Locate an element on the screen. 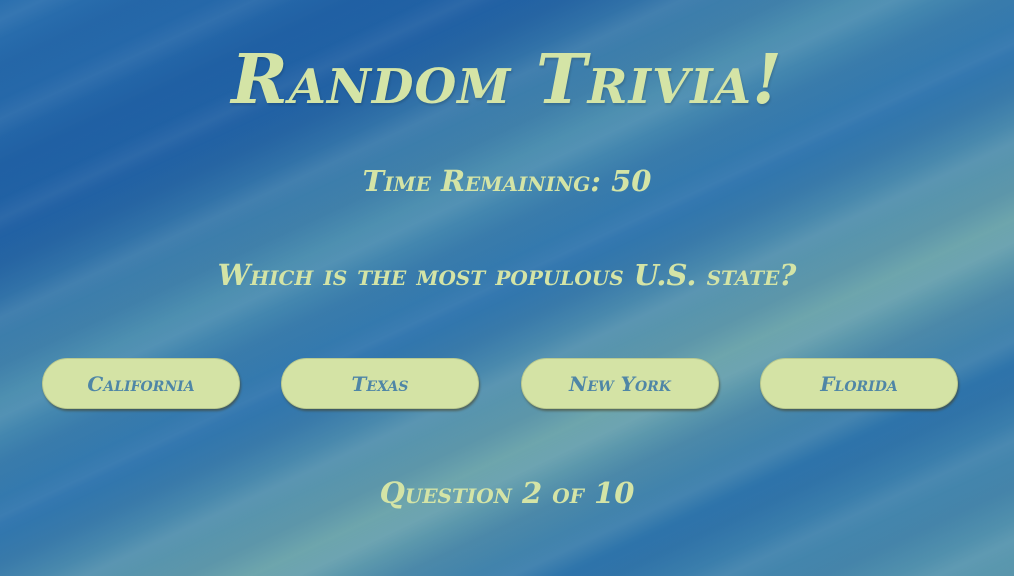 The width and height of the screenshot is (1014, 576). answer-button-florida: Florida is located at coordinates (859, 383).